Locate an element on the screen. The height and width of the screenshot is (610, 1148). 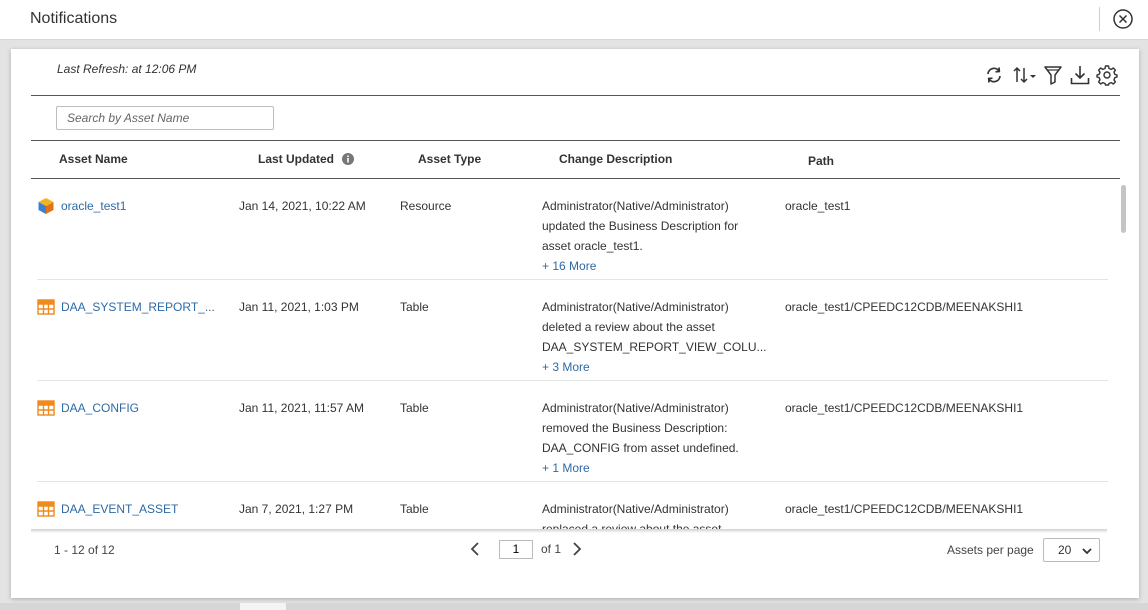
more-changes-link: + 3 More is located at coordinates (647, 367).